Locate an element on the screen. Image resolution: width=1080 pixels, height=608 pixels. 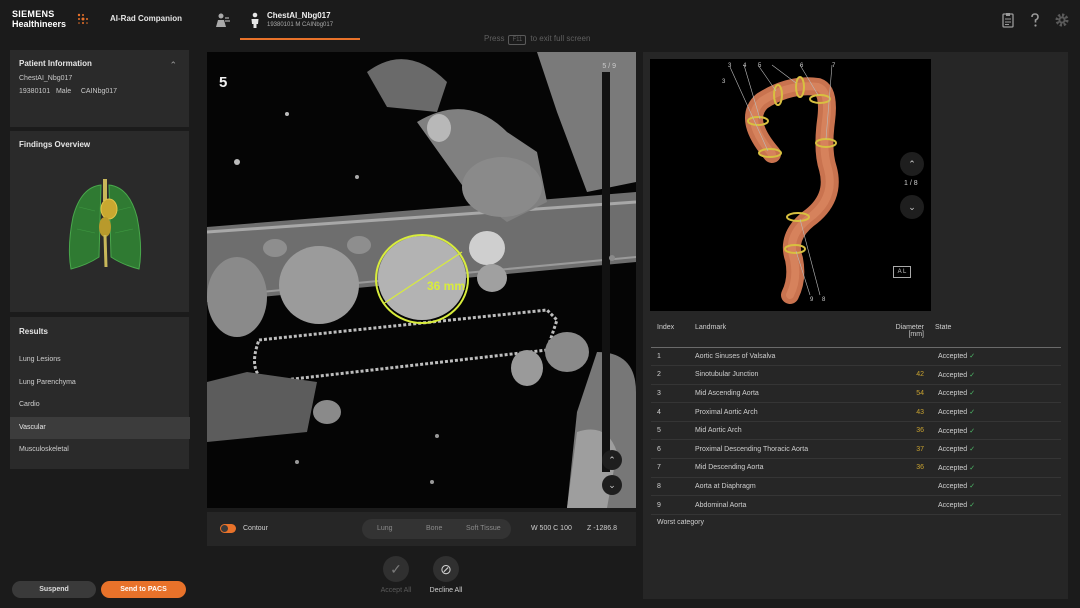
worklist-icon is located at coordinates (223, 20).